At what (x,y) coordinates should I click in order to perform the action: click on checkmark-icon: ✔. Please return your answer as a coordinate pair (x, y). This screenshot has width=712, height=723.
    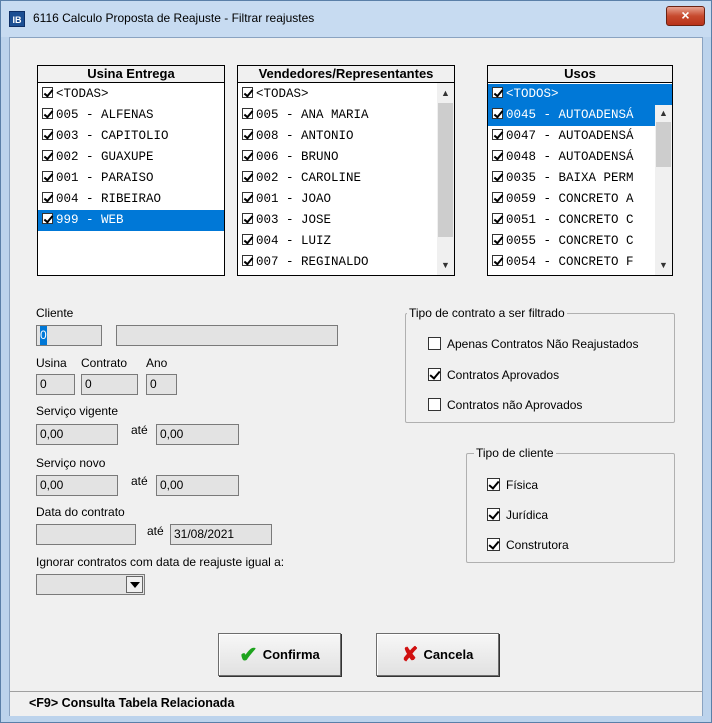
    Looking at the image, I should click on (248, 654).